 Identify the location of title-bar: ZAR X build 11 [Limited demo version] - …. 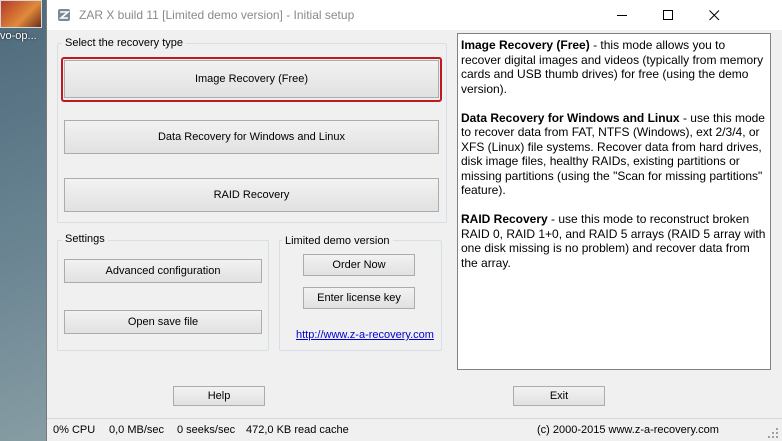
(414, 15).